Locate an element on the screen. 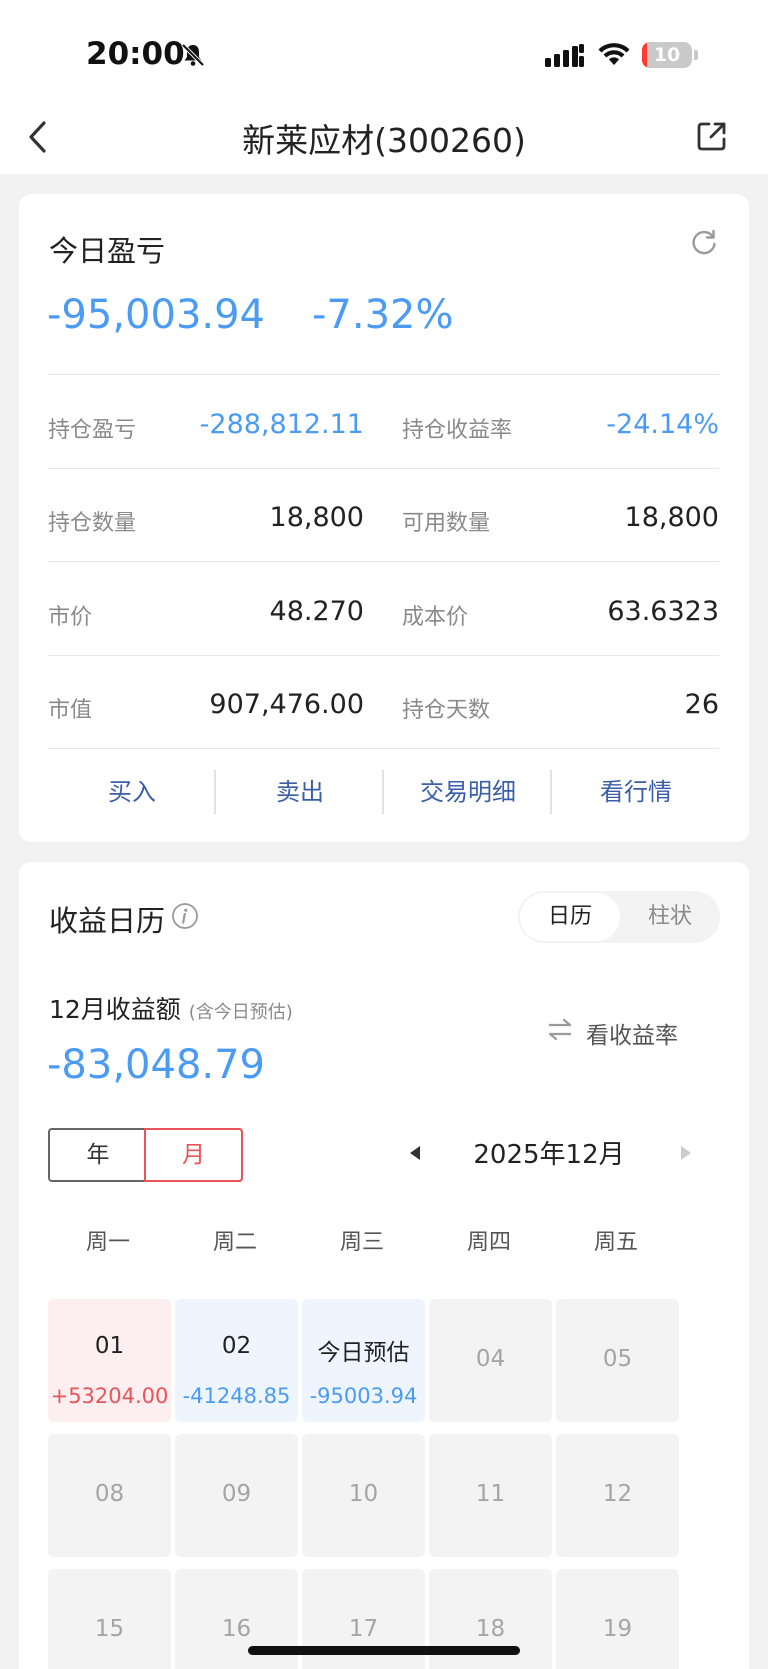  battery-percent: 10 is located at coordinates (667, 55).